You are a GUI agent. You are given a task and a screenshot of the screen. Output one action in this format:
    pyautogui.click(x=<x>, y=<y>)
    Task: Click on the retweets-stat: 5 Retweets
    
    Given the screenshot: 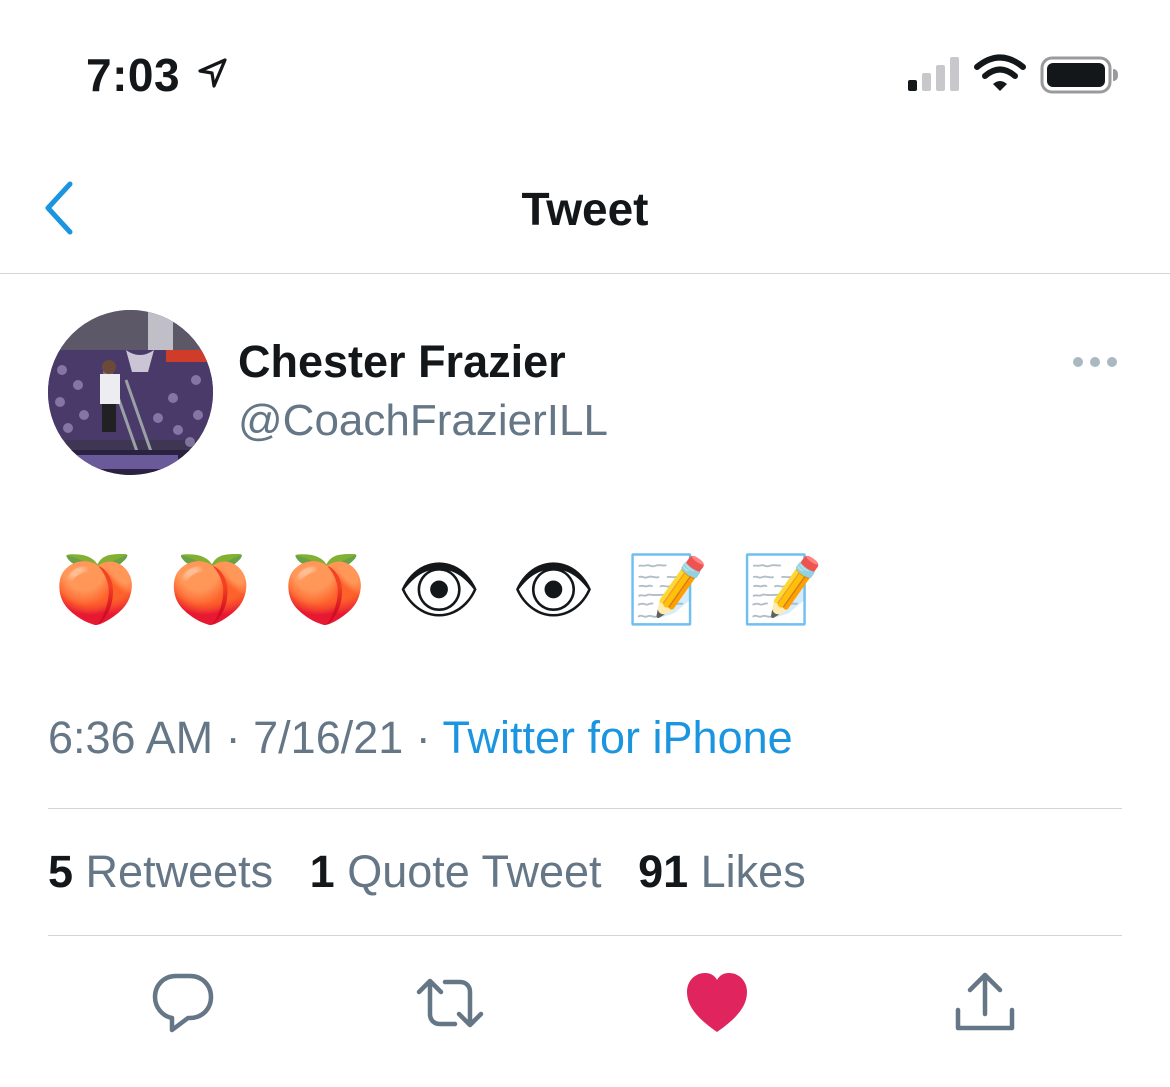 What is the action you would take?
    pyautogui.click(x=160, y=871)
    